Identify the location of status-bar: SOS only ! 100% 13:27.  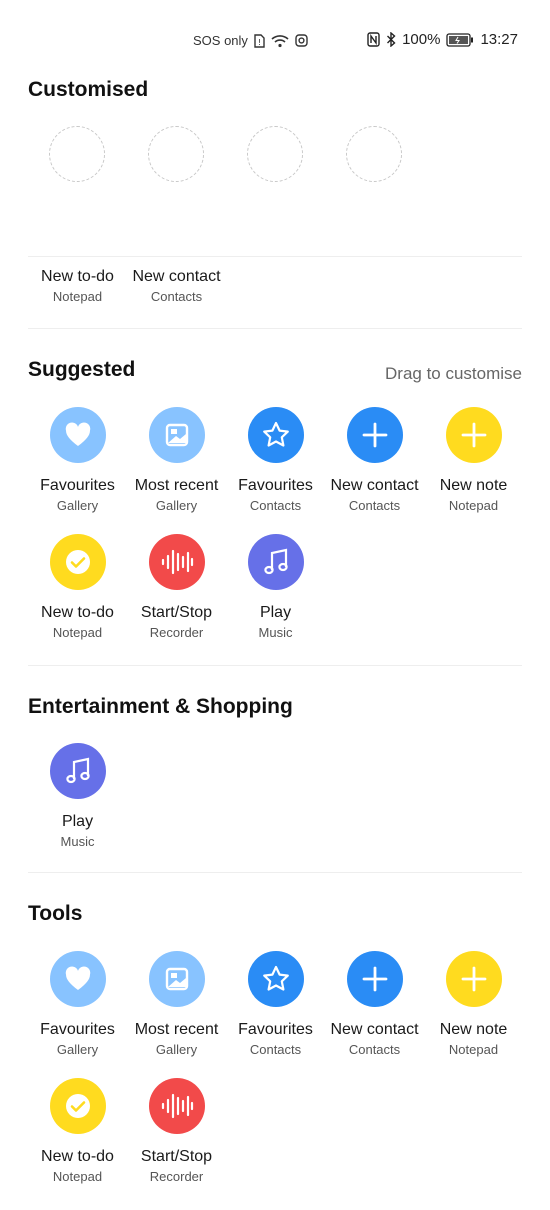
(275, 41).